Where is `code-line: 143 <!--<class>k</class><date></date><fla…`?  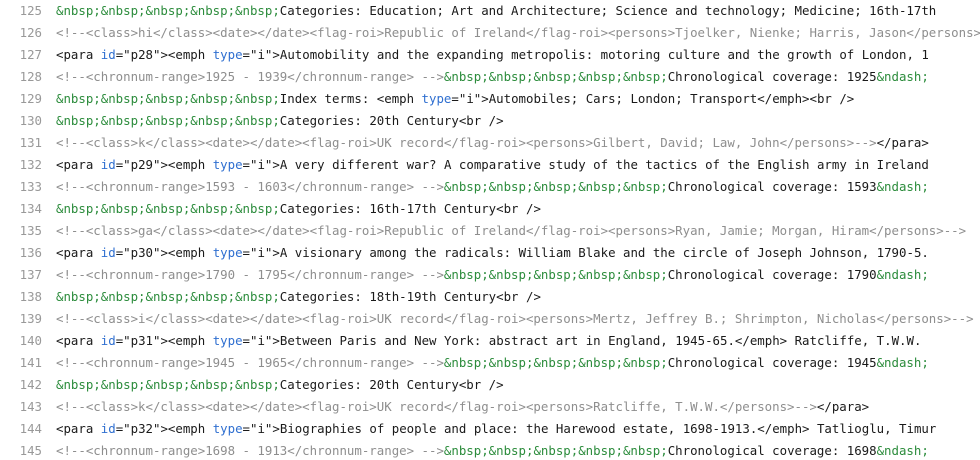 code-line: 143 <!--<class>k</class><date></date><fla… is located at coordinates (490, 407).